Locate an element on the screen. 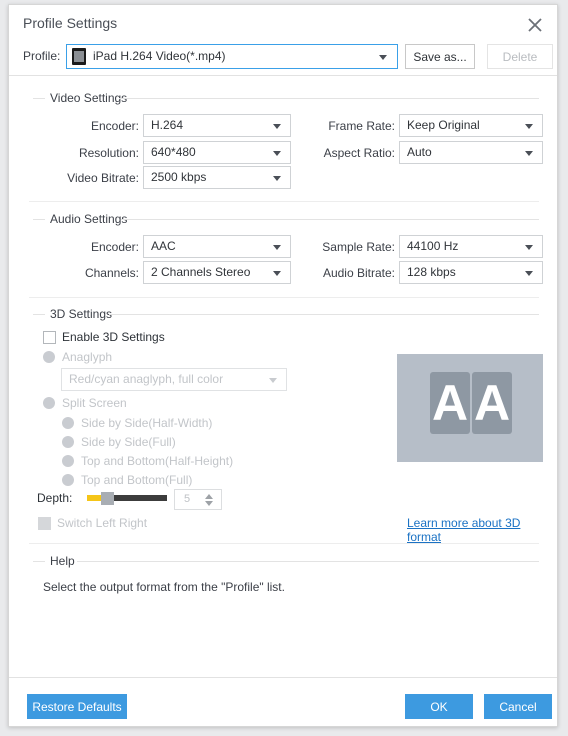 The width and height of the screenshot is (568, 736). preview-letter-left: A is located at coordinates (450, 403).